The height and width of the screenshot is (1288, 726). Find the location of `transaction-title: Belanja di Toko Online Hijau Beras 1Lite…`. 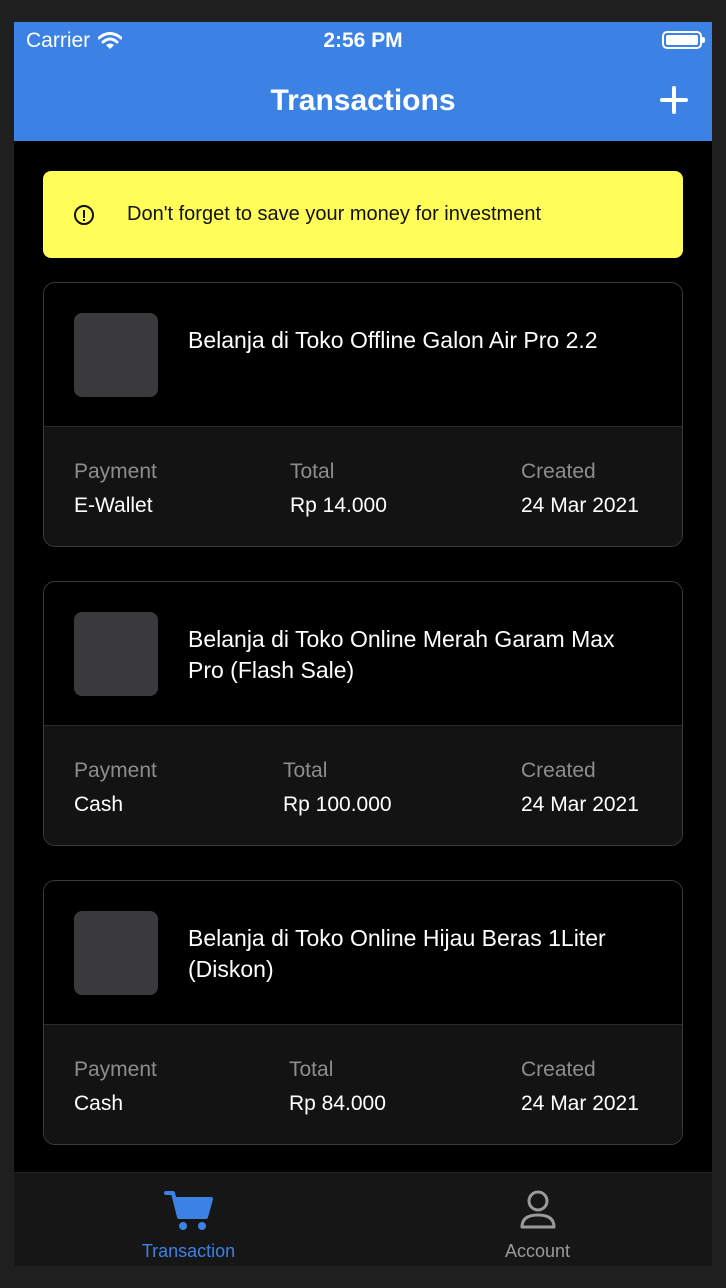

transaction-title: Belanja di Toko Online Hijau Beras 1Lite… is located at coordinates (397, 953).